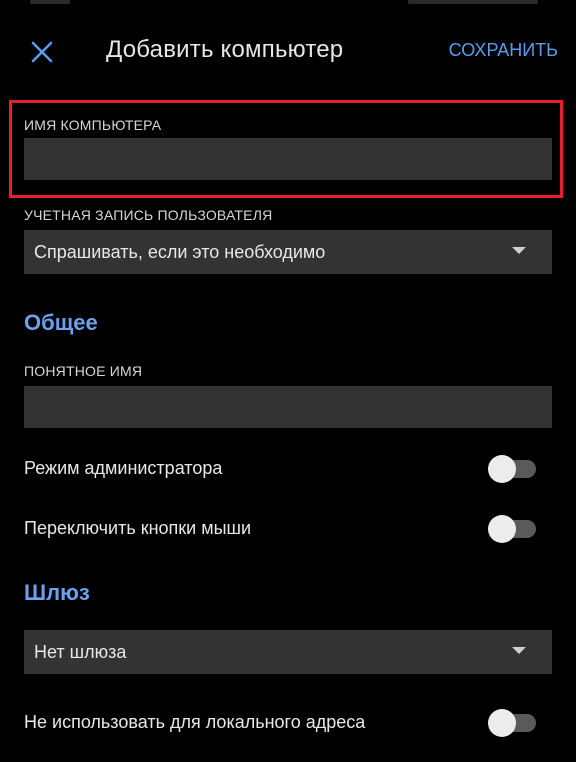 The width and height of the screenshot is (576, 762). Describe the element at coordinates (138, 528) in the screenshot. I see `swap-mouse-label: Переключить кнопки мыши` at that location.